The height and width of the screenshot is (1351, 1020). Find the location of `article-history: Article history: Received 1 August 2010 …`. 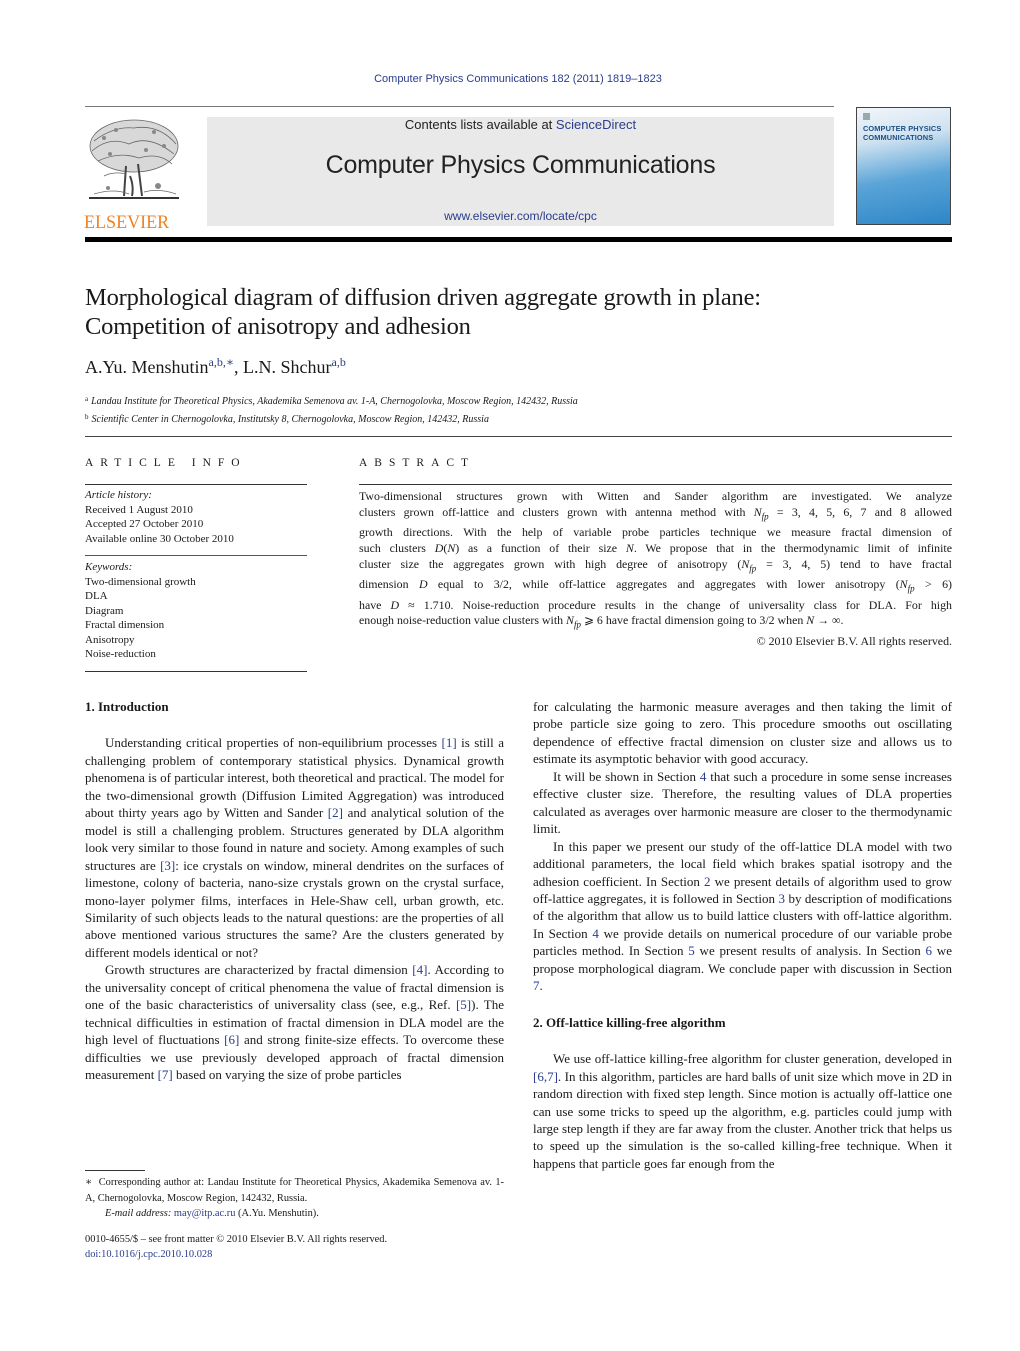

article-history: Article history: Received 1 August 2010 … is located at coordinates (196, 517).